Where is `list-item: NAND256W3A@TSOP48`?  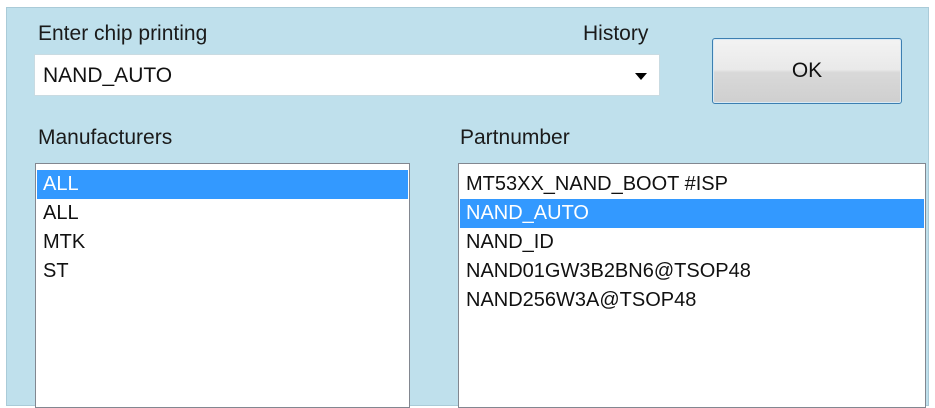 list-item: NAND256W3A@TSOP48 is located at coordinates (692, 300).